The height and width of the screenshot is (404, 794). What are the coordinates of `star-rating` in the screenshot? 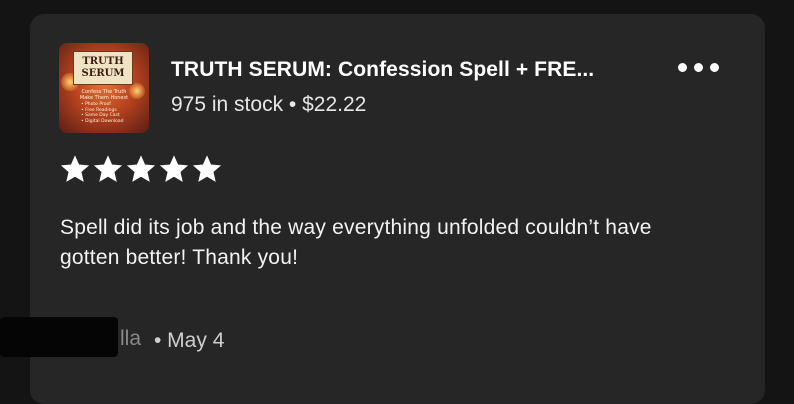 It's located at (141, 169).